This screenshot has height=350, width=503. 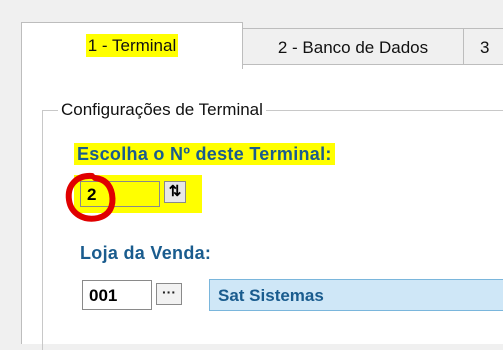 What do you see at coordinates (356, 295) in the screenshot?
I see `store-name-field: Sat Sistemas` at bounding box center [356, 295].